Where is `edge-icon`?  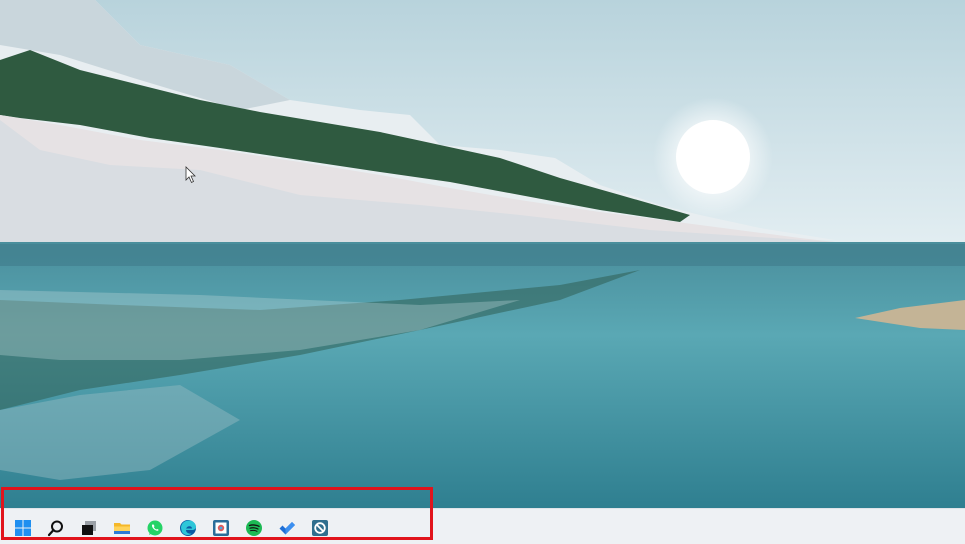 edge-icon is located at coordinates (187, 527).